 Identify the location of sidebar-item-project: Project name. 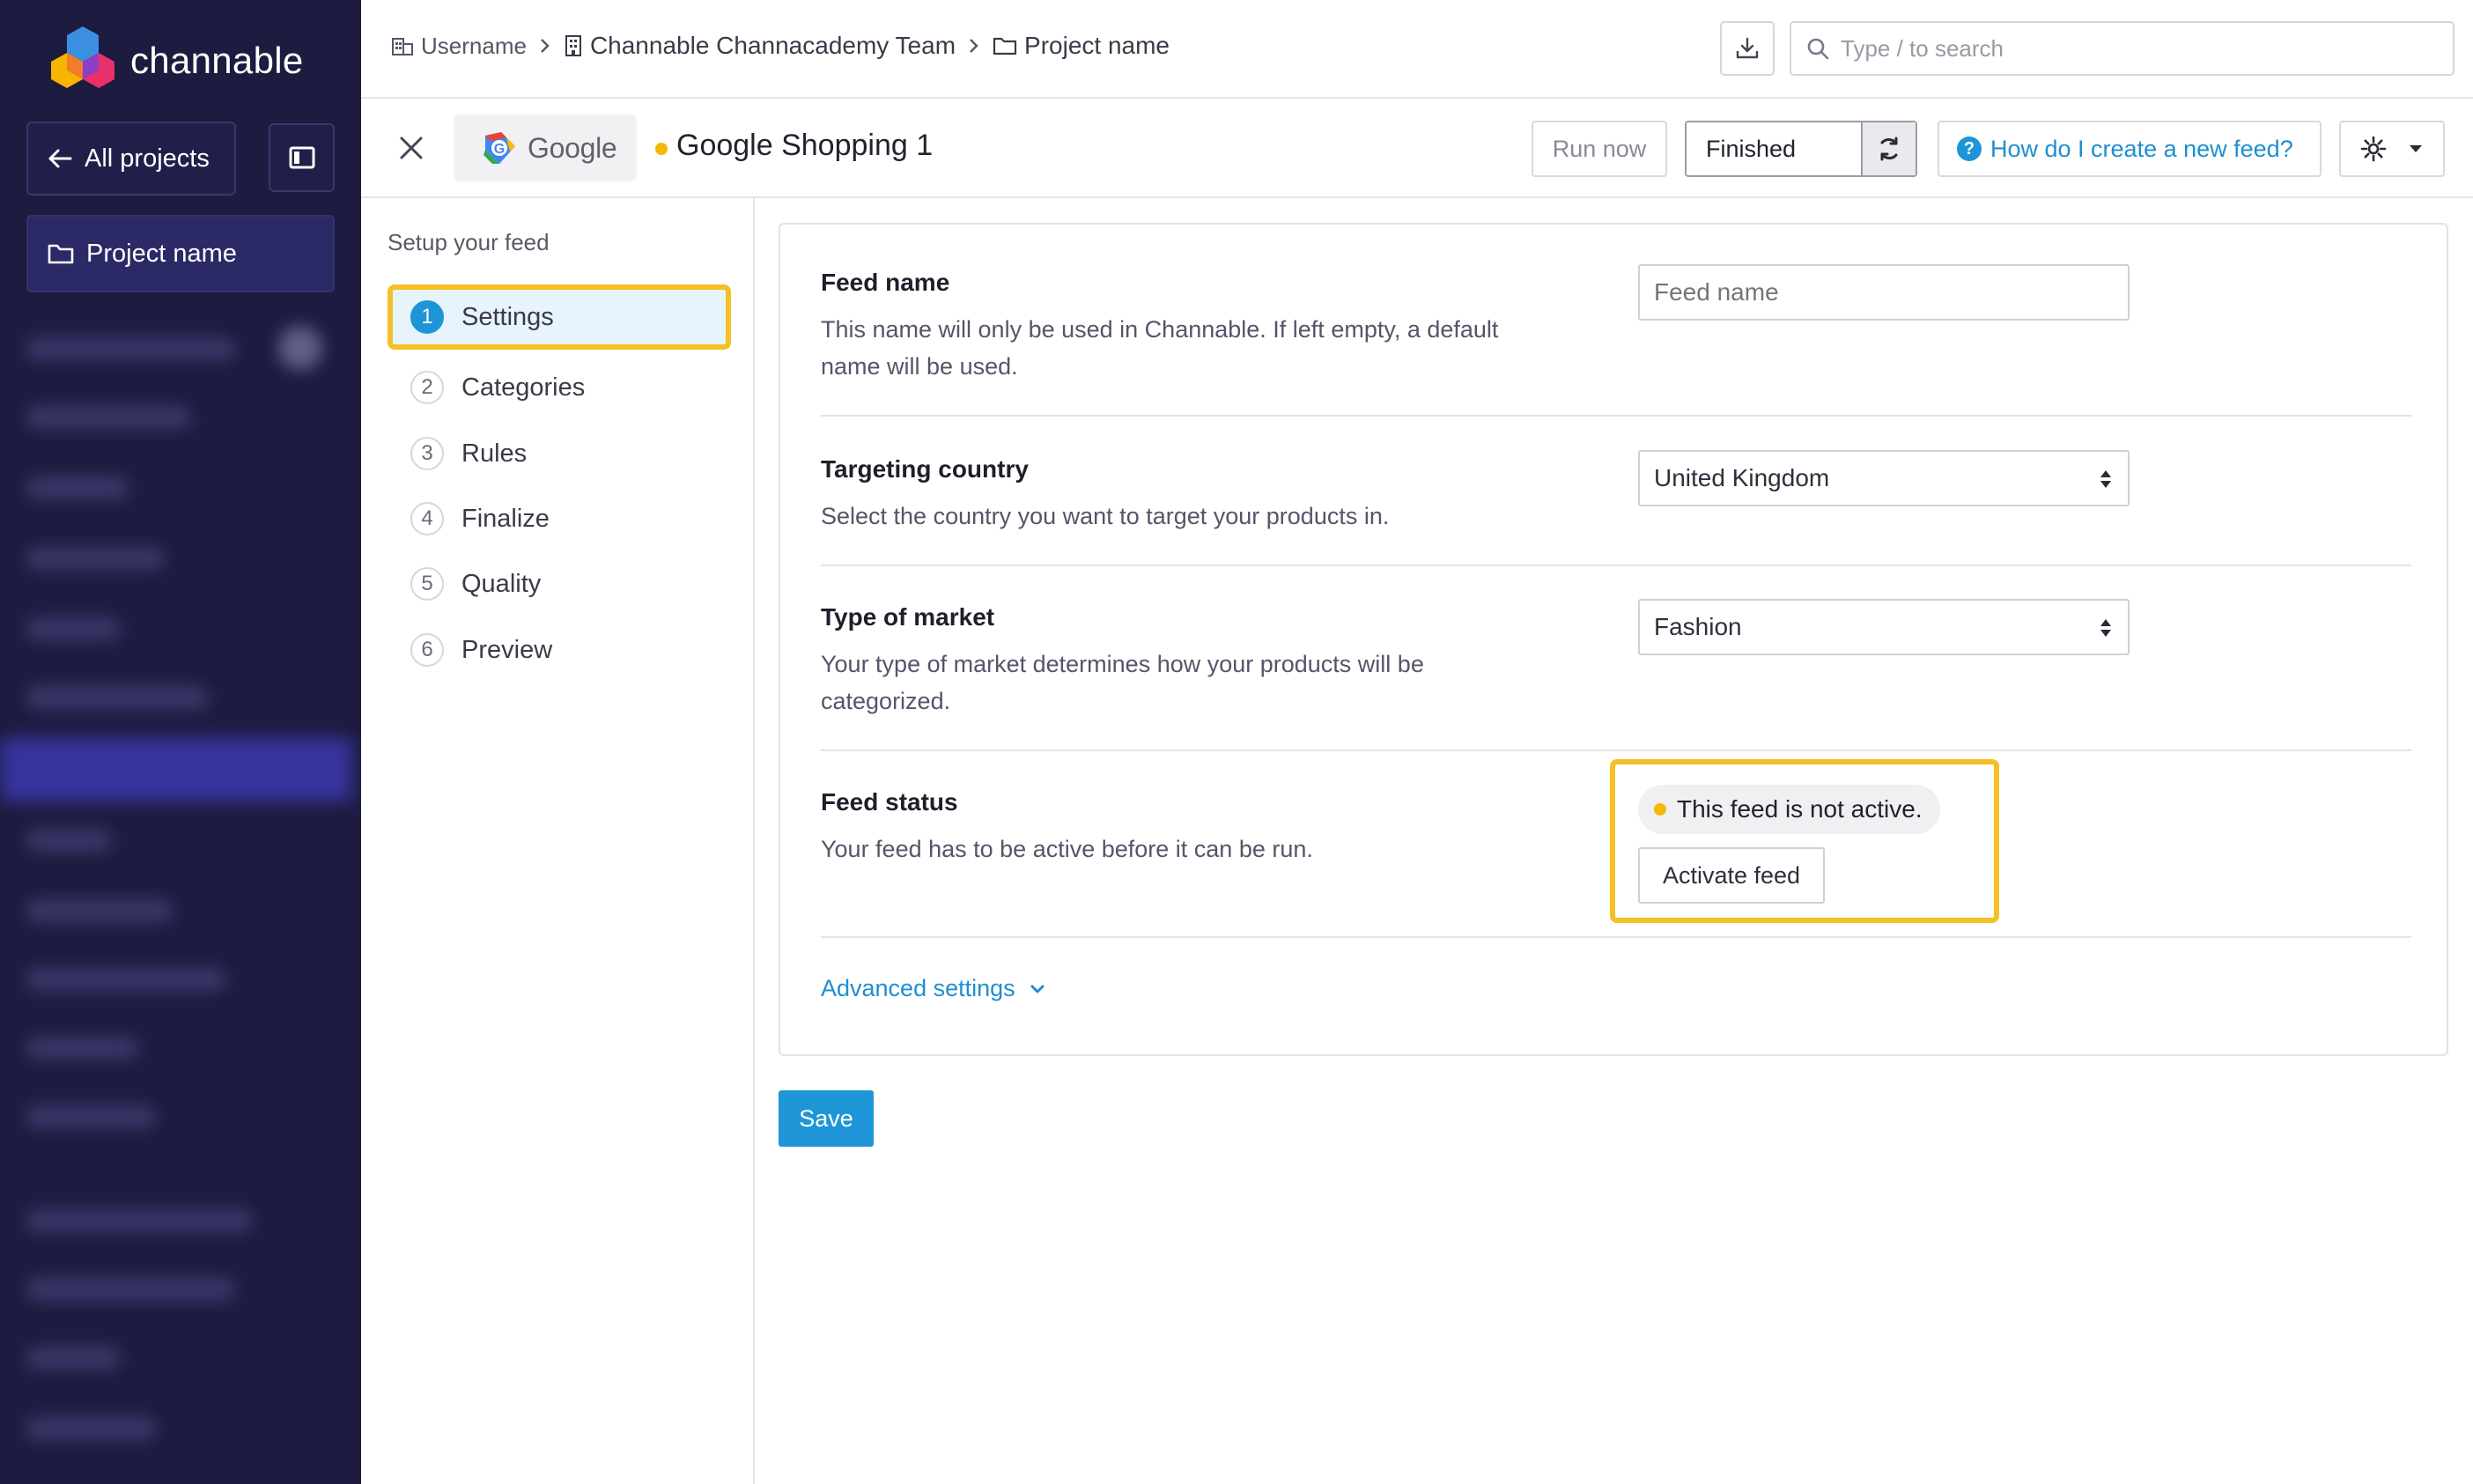
(180, 253).